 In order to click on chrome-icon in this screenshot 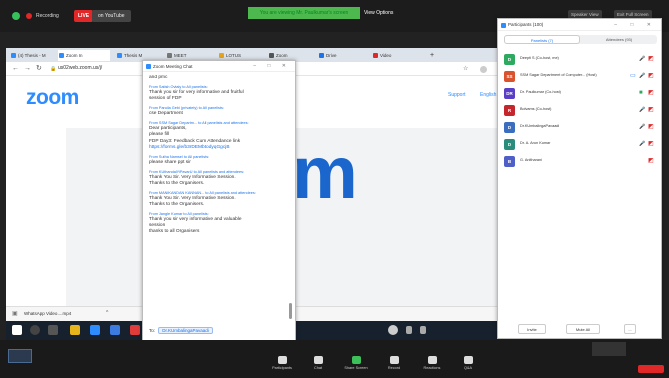, I will do `click(135, 330)`.